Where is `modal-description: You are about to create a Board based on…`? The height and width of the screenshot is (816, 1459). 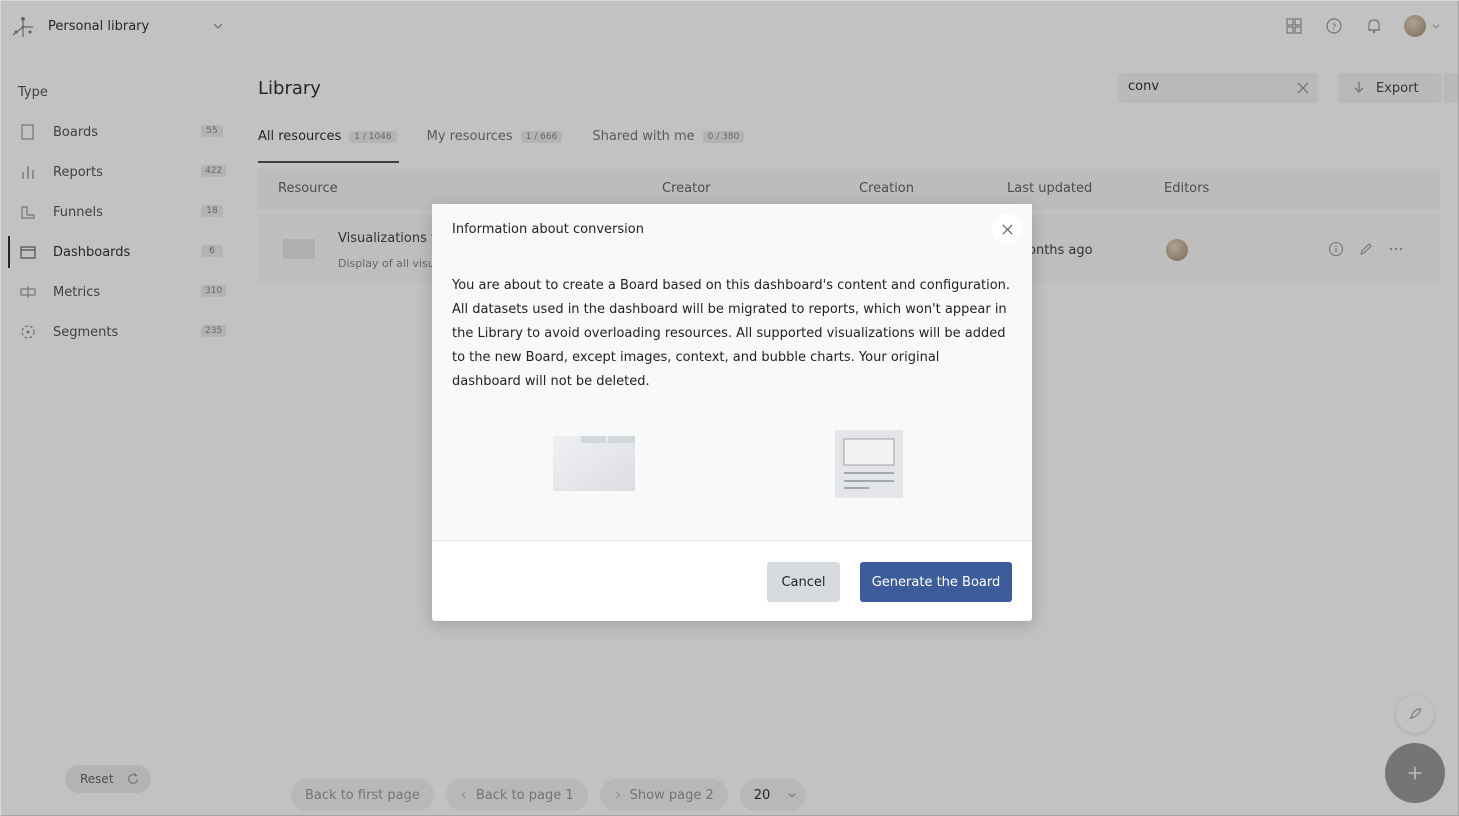
modal-description: You are about to create a Board based on… is located at coordinates (731, 333).